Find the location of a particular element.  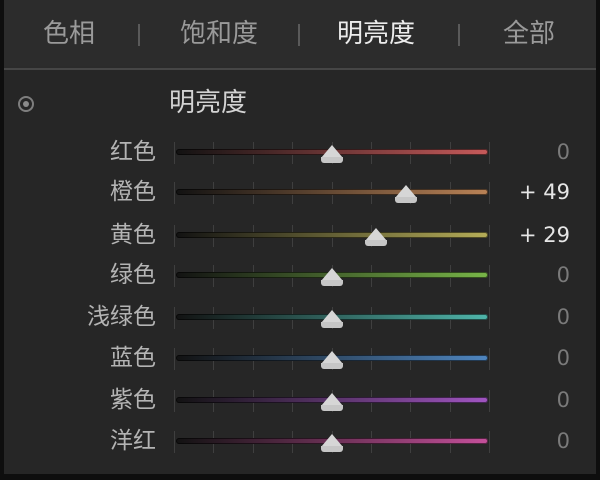

tab-luminance: 明亮度 is located at coordinates (376, 34).